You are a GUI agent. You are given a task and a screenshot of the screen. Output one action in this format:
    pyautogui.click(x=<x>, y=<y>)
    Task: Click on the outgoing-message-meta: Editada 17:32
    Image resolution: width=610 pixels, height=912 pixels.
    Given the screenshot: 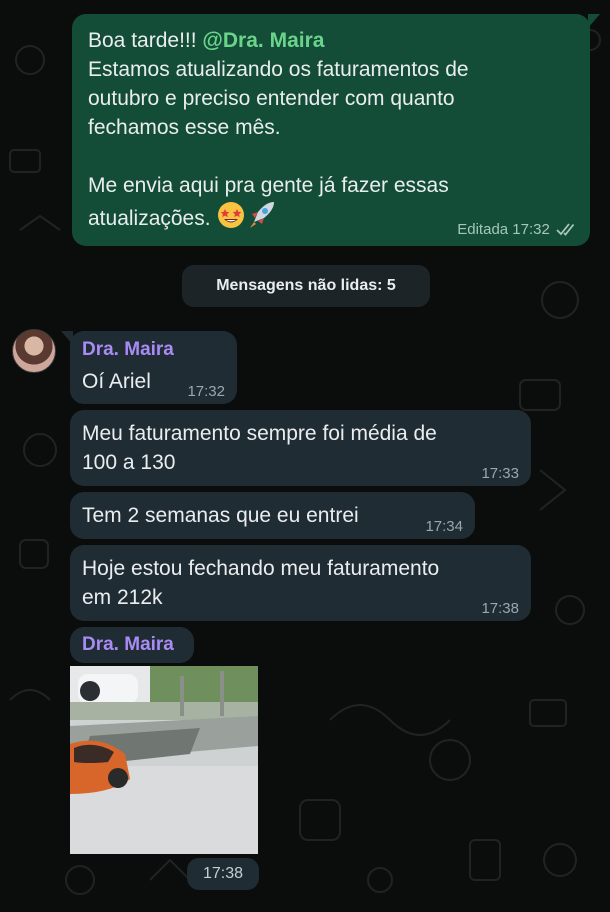 What is the action you would take?
    pyautogui.click(x=517, y=229)
    